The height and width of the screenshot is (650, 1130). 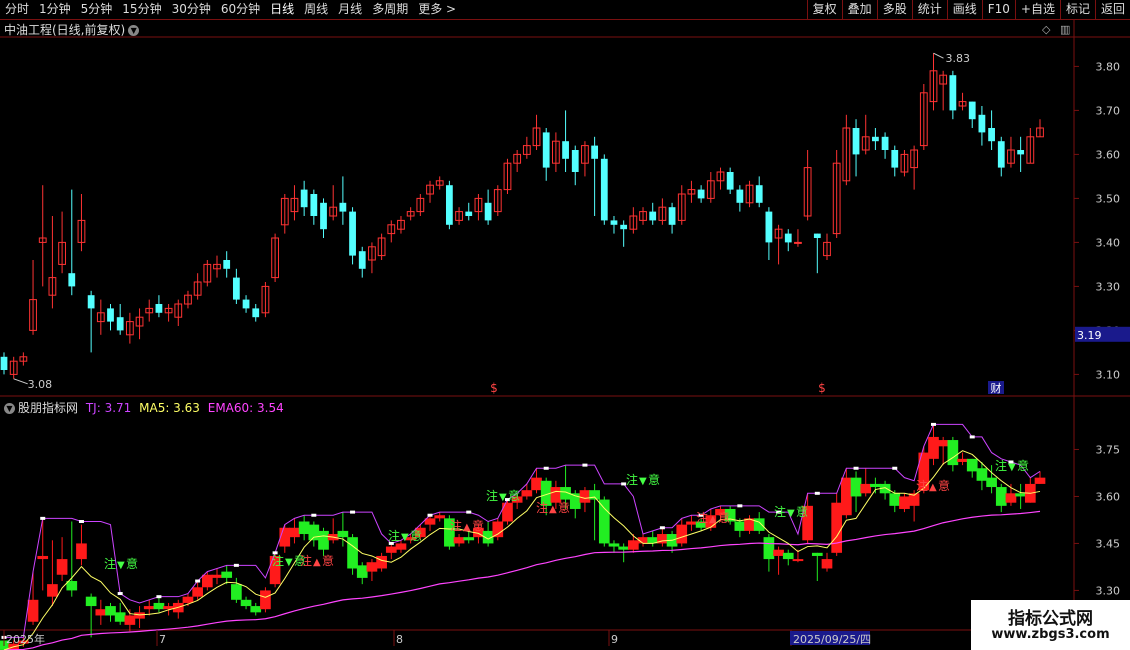 I want to click on price-tick-label-6: 3.70, so click(x=1108, y=110).